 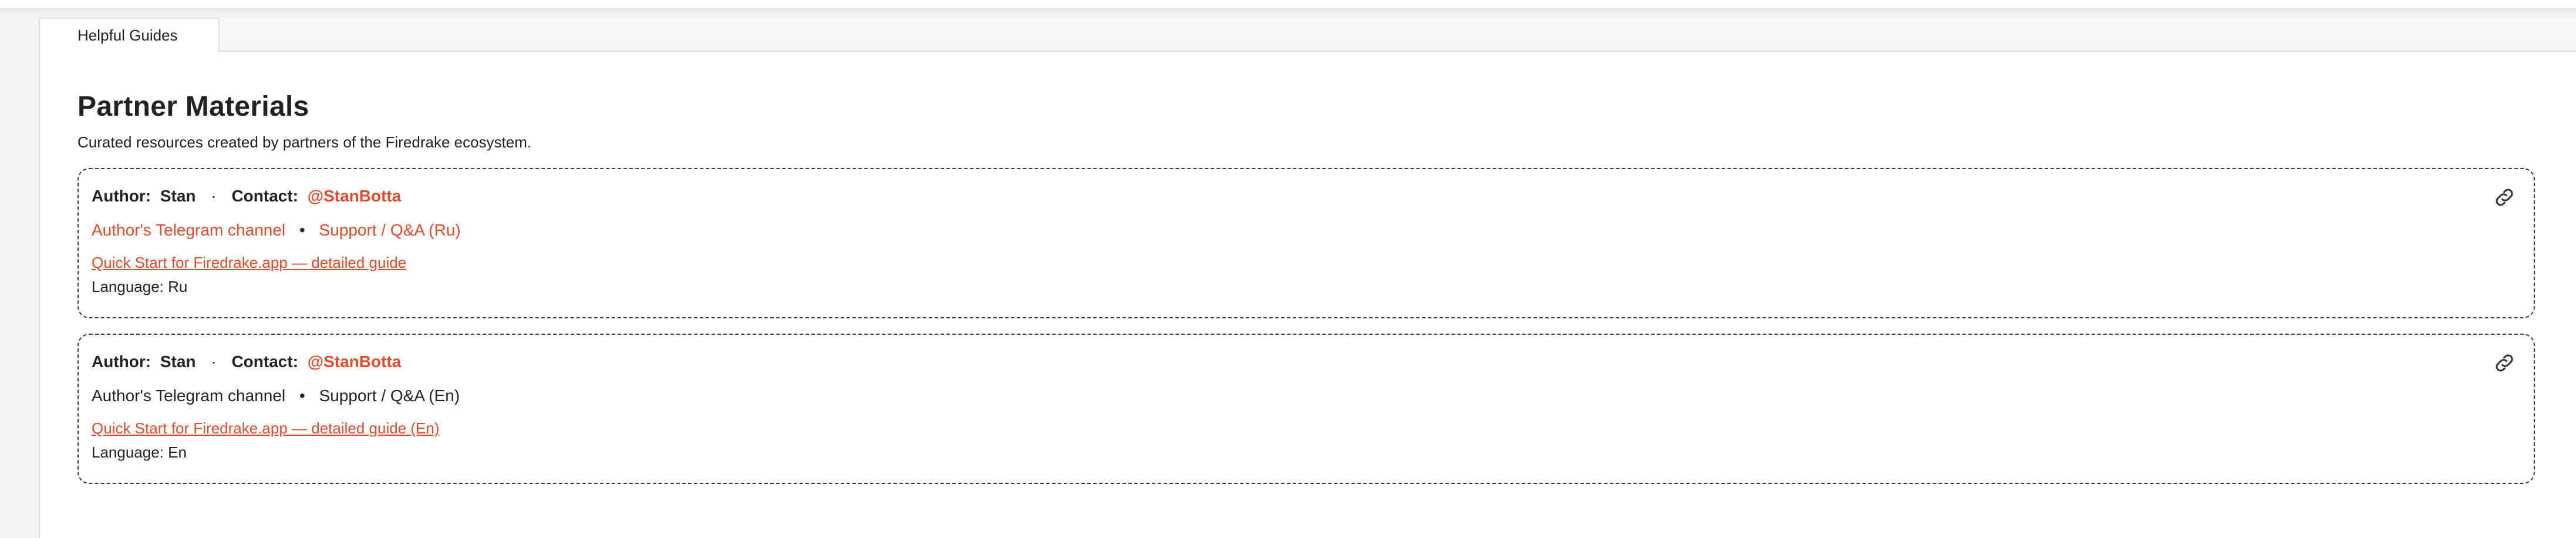 I want to click on top-bar, so click(x=1288, y=4).